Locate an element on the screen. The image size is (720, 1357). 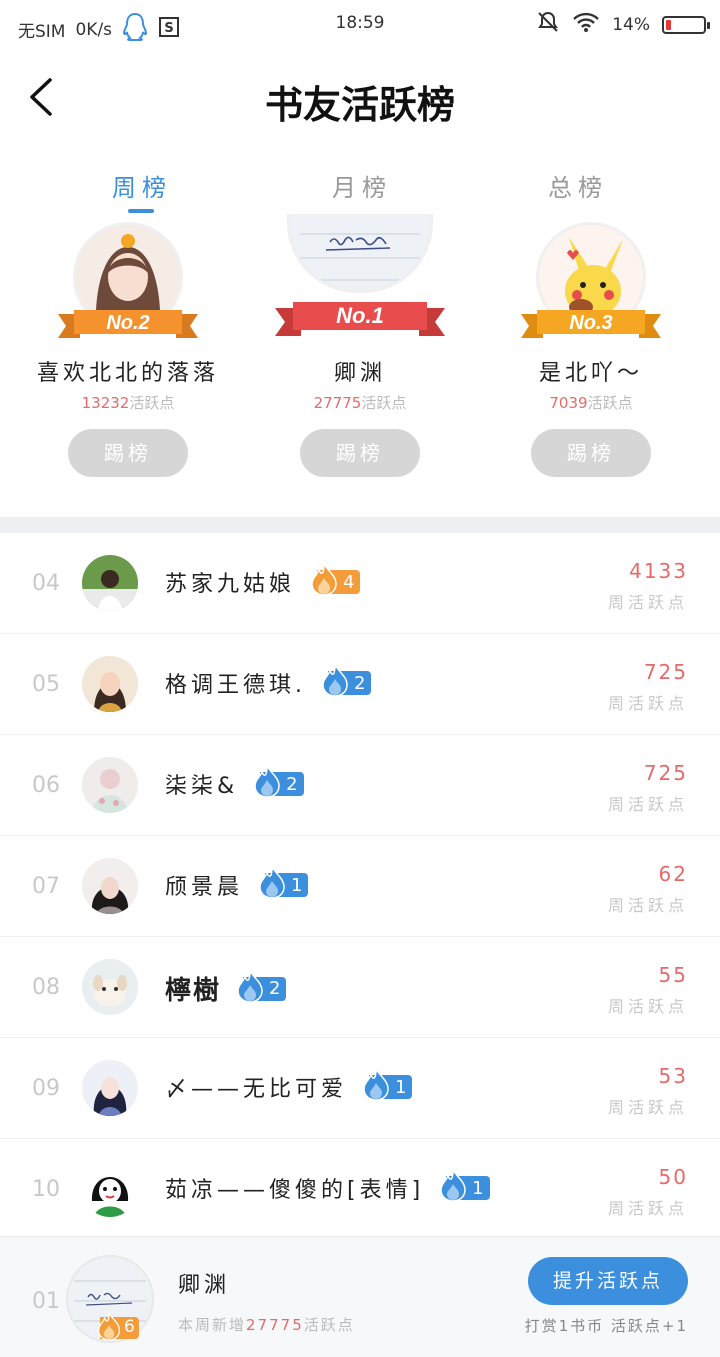
list-item: 05 格调王德琪. 2 725 周活跃点 is located at coordinates (360, 684).